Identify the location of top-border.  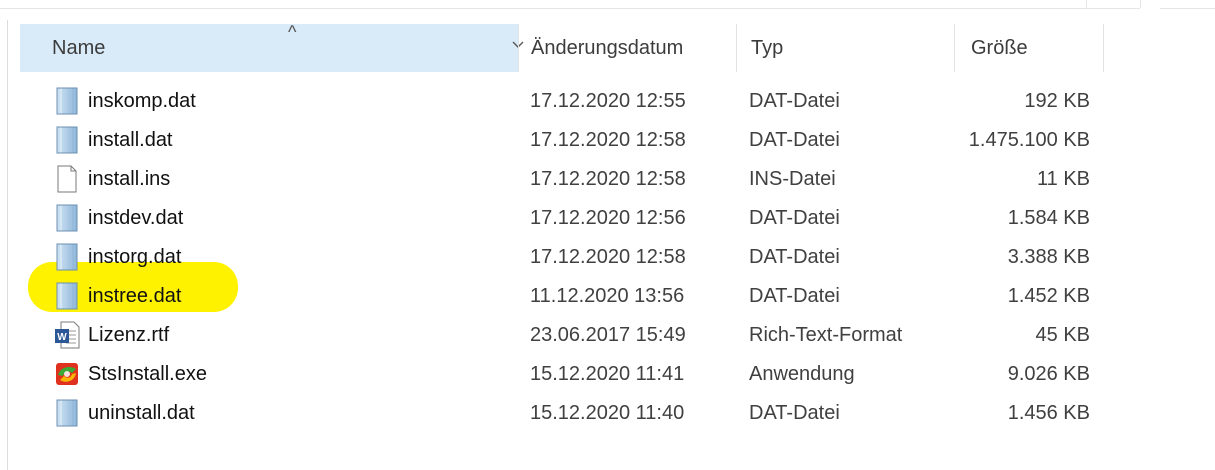
(570, 8).